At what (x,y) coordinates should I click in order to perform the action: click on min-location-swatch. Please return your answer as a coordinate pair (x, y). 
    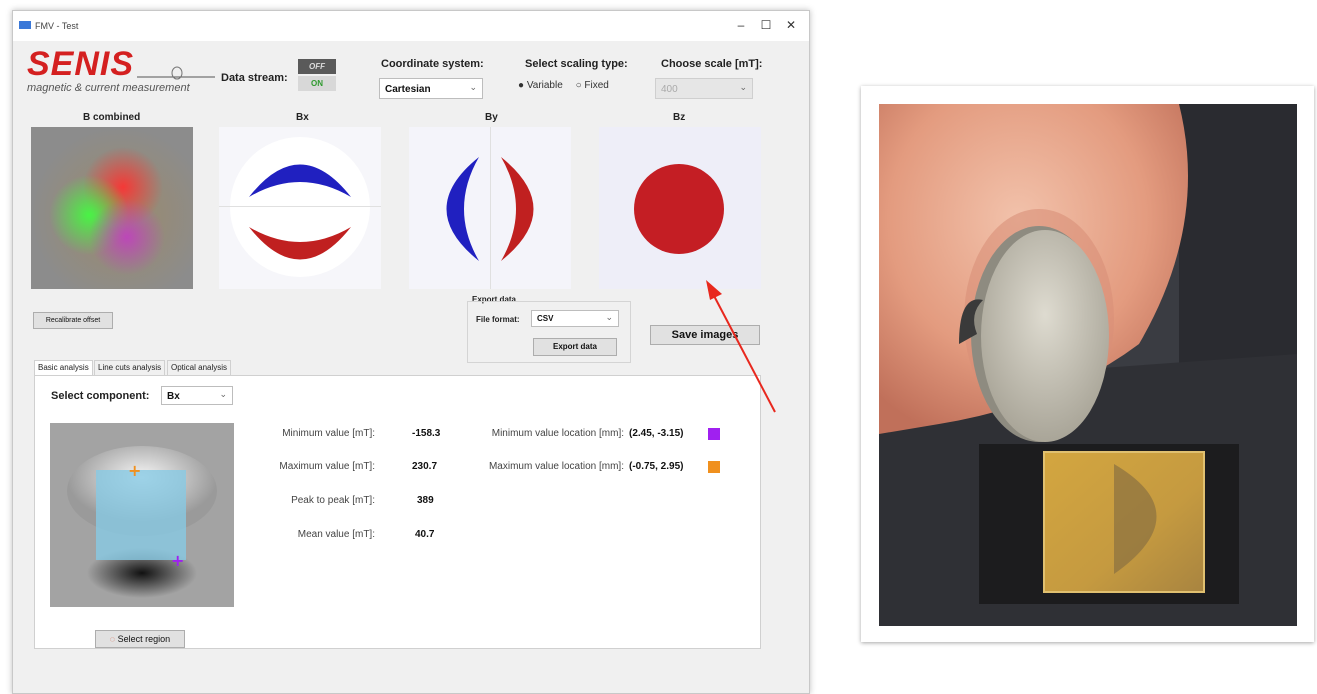
    Looking at the image, I should click on (714, 434).